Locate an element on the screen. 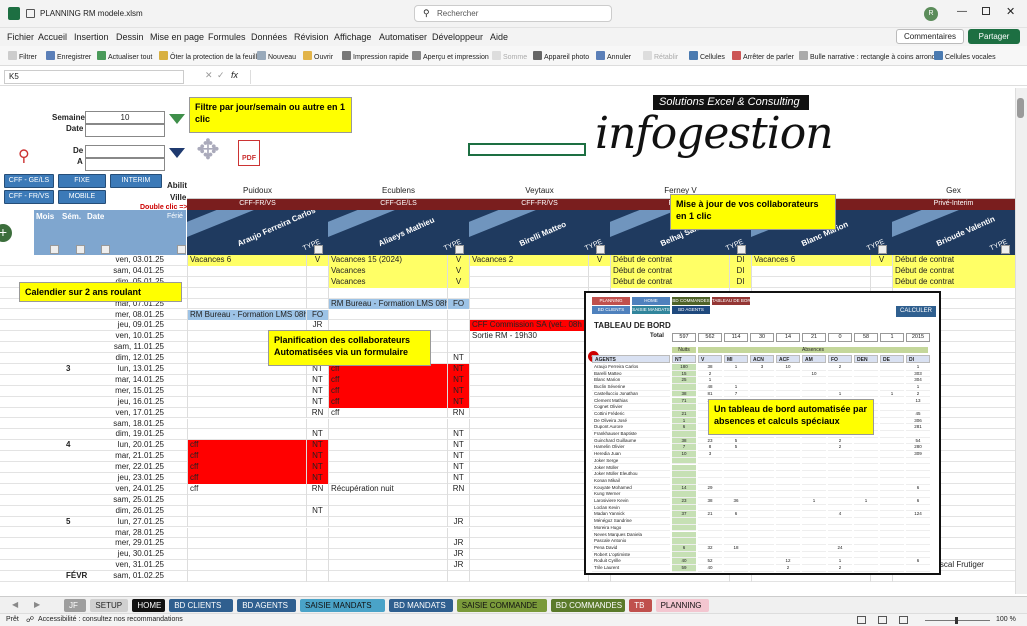  ribbon-camera: Appareil photo is located at coordinates (561, 56).